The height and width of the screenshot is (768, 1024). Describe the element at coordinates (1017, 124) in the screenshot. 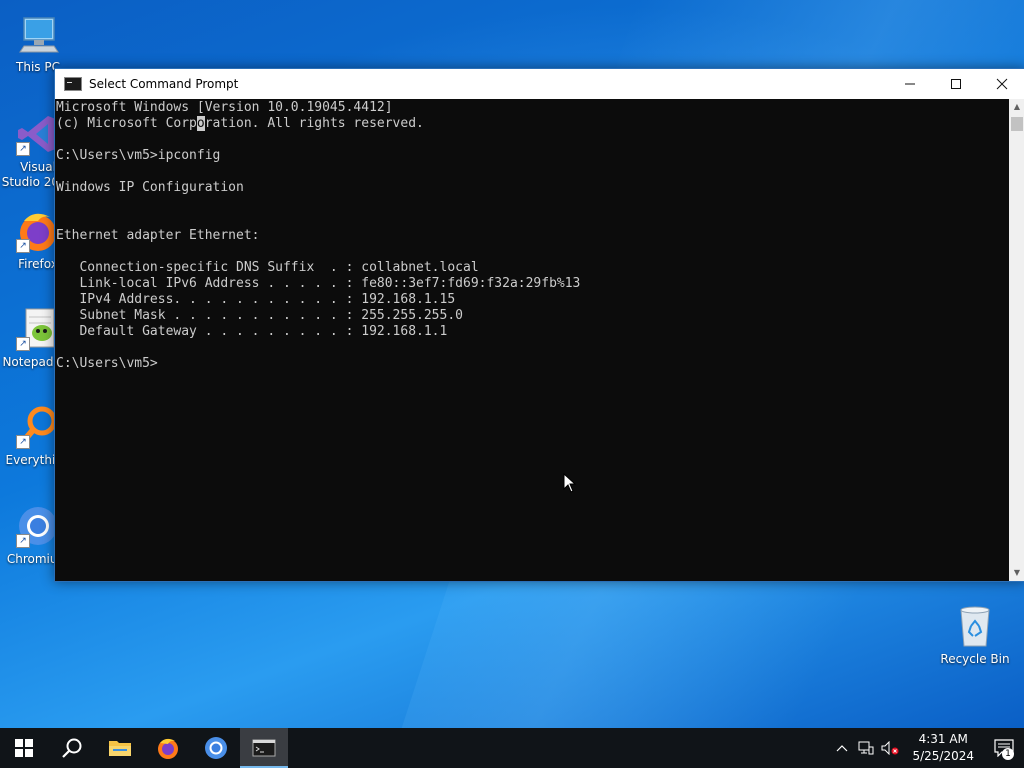

I see `scrollbar-thumb` at that location.